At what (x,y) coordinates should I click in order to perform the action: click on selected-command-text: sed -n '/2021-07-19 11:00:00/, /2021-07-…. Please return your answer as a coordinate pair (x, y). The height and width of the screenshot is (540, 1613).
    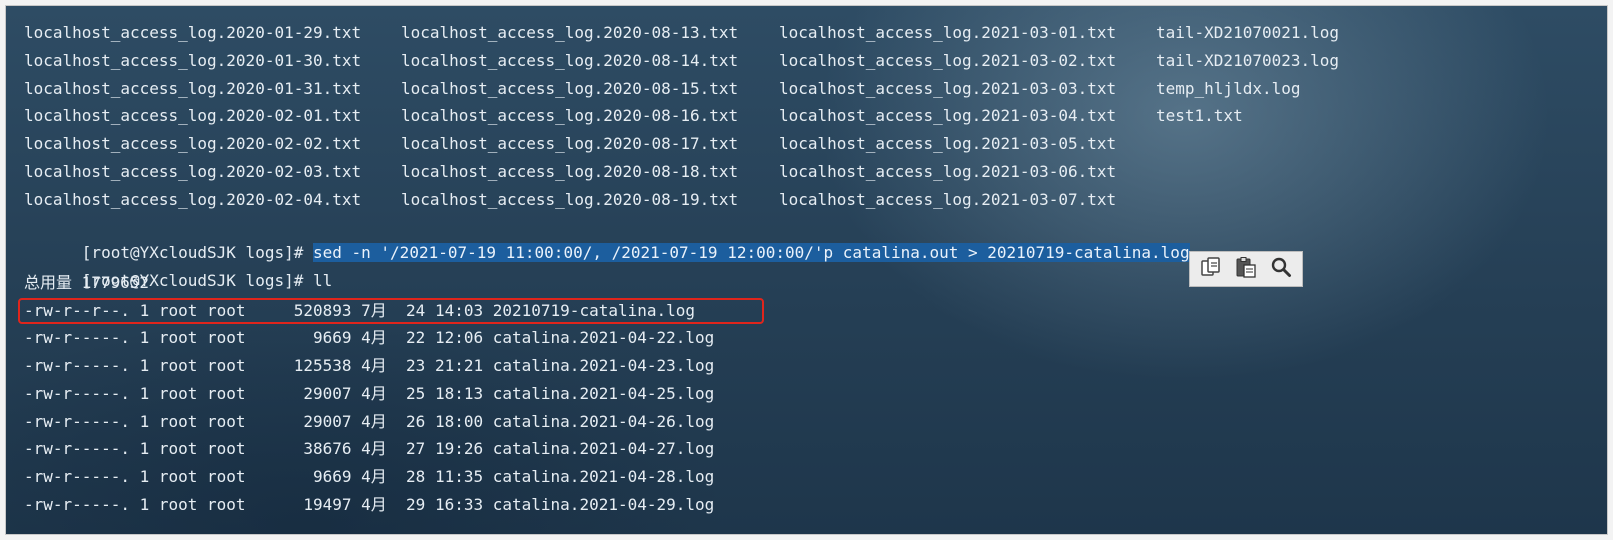
    Looking at the image, I should click on (751, 252).